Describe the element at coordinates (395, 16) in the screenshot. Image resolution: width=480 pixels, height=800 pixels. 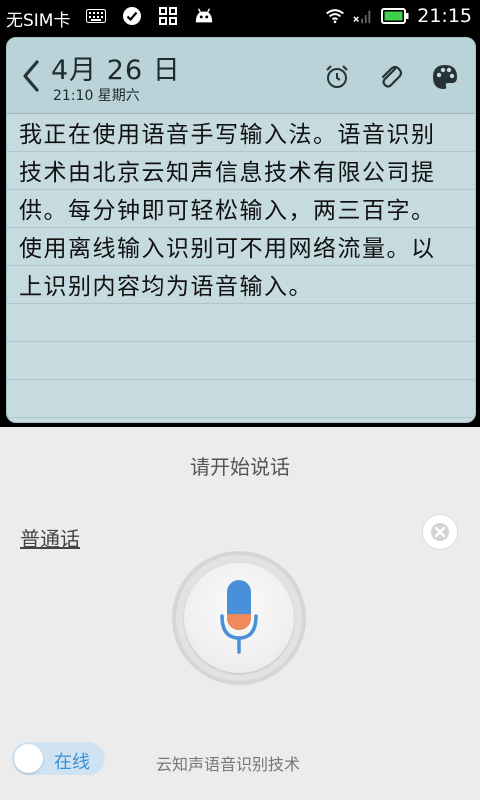
I see `battery-icon` at that location.